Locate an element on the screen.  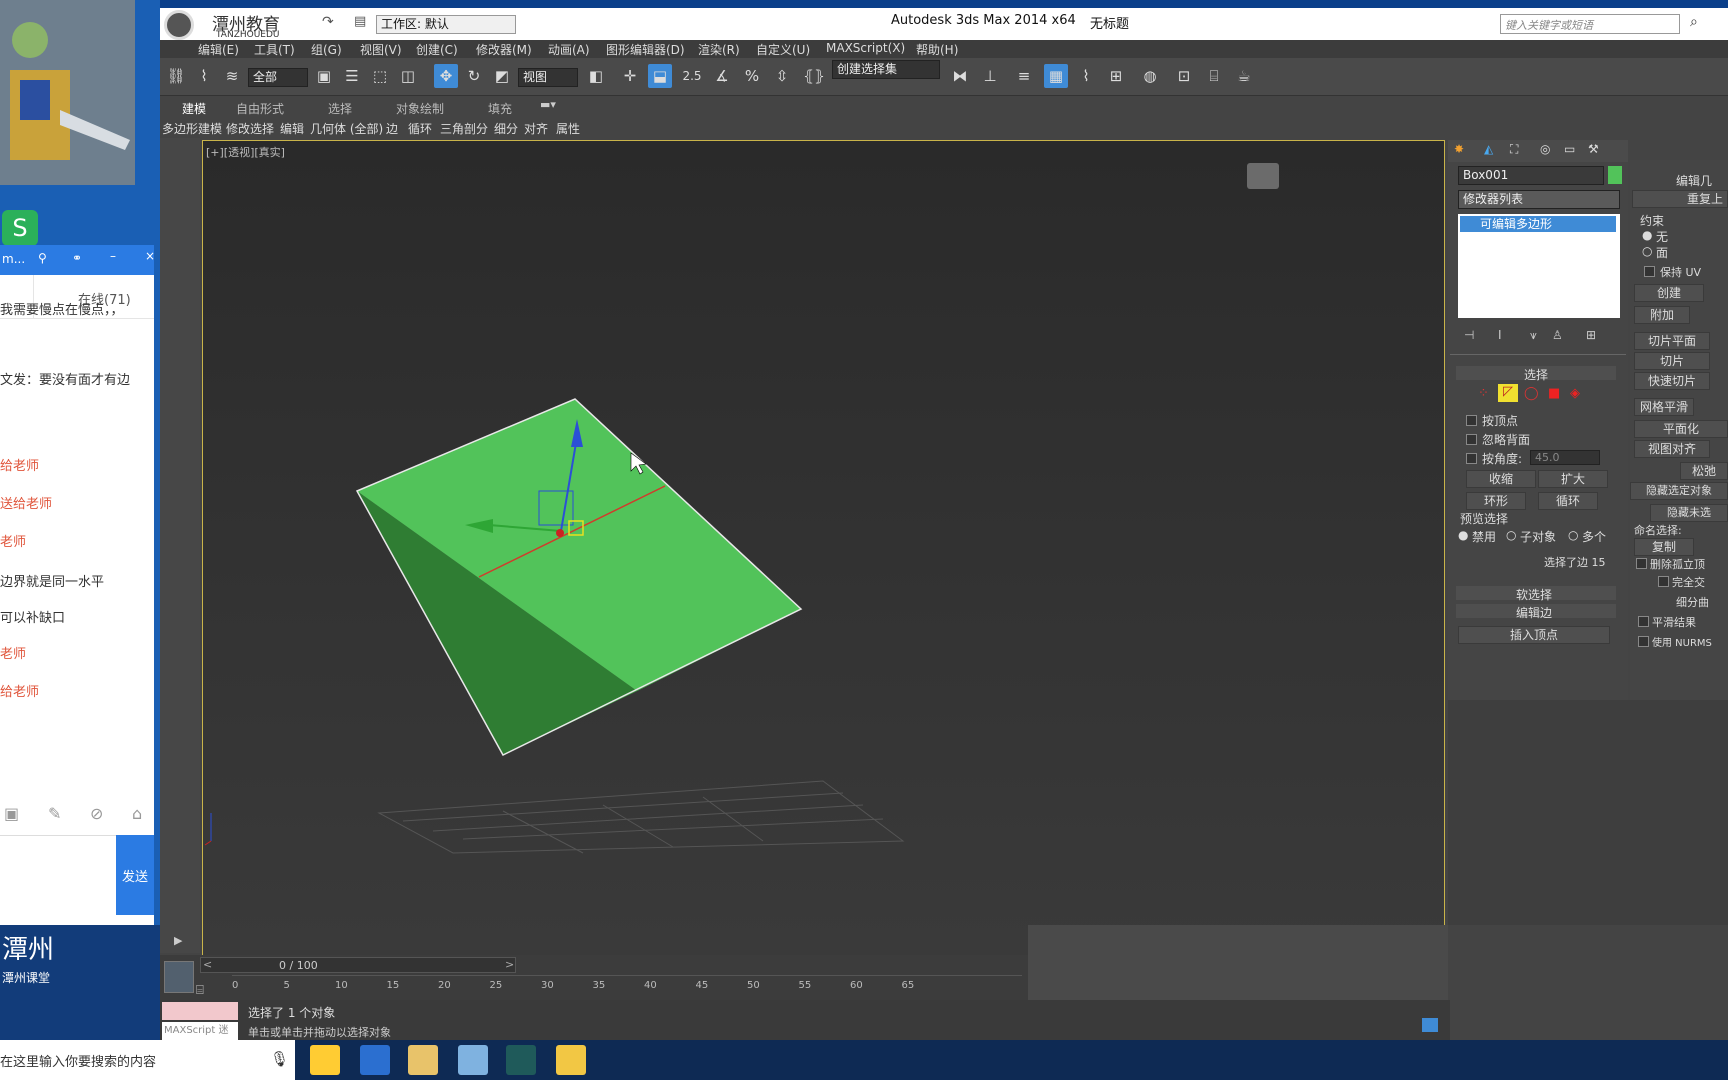
max-logo-icon is located at coordinates (179, 25).